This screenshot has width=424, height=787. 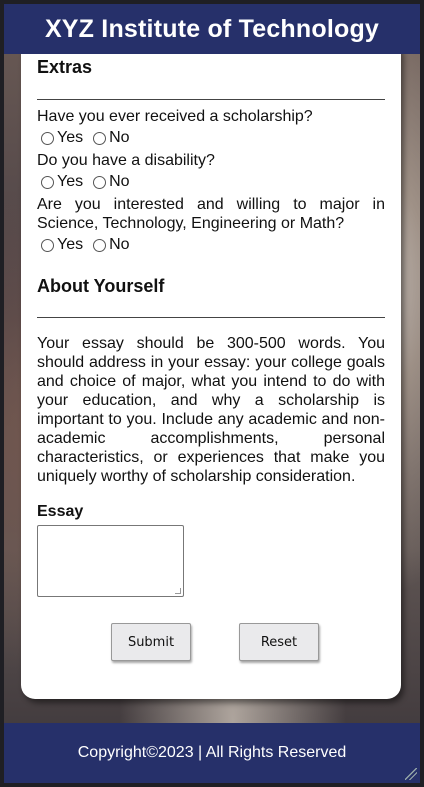 What do you see at coordinates (70, 244) in the screenshot?
I see `stem-yes-label: Yes` at bounding box center [70, 244].